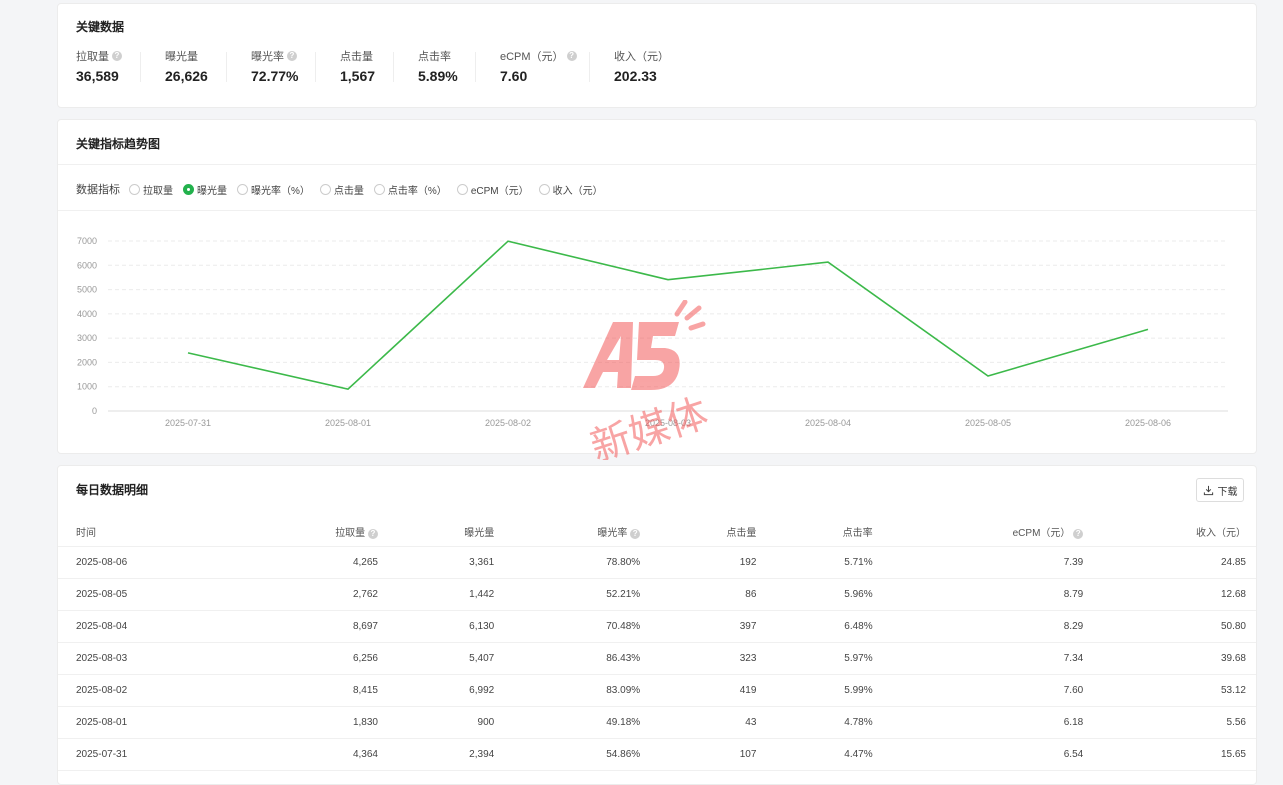  I want to click on x-tick-label: 2025-08-03, so click(668, 423).